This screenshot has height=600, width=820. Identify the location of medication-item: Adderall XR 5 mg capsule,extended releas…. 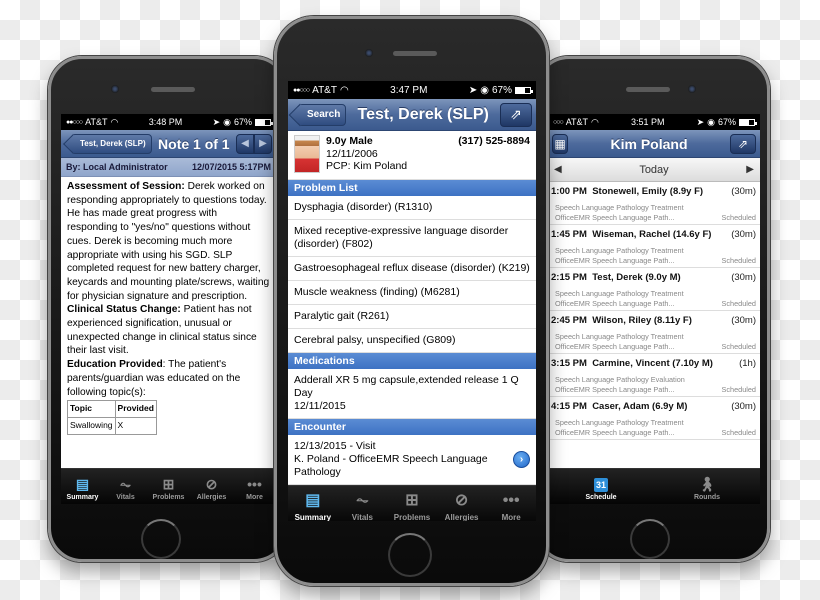
(412, 394).